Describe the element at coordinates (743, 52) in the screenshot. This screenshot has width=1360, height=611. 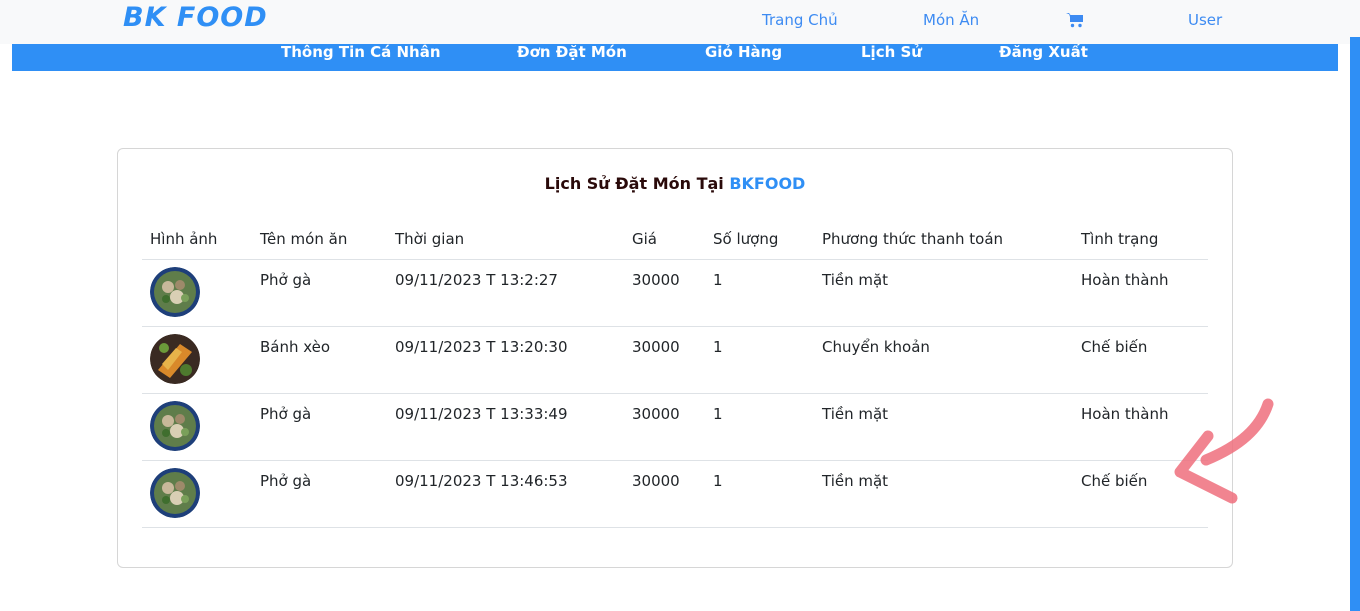
I see `menu-cart: Giỏ Hàng` at that location.